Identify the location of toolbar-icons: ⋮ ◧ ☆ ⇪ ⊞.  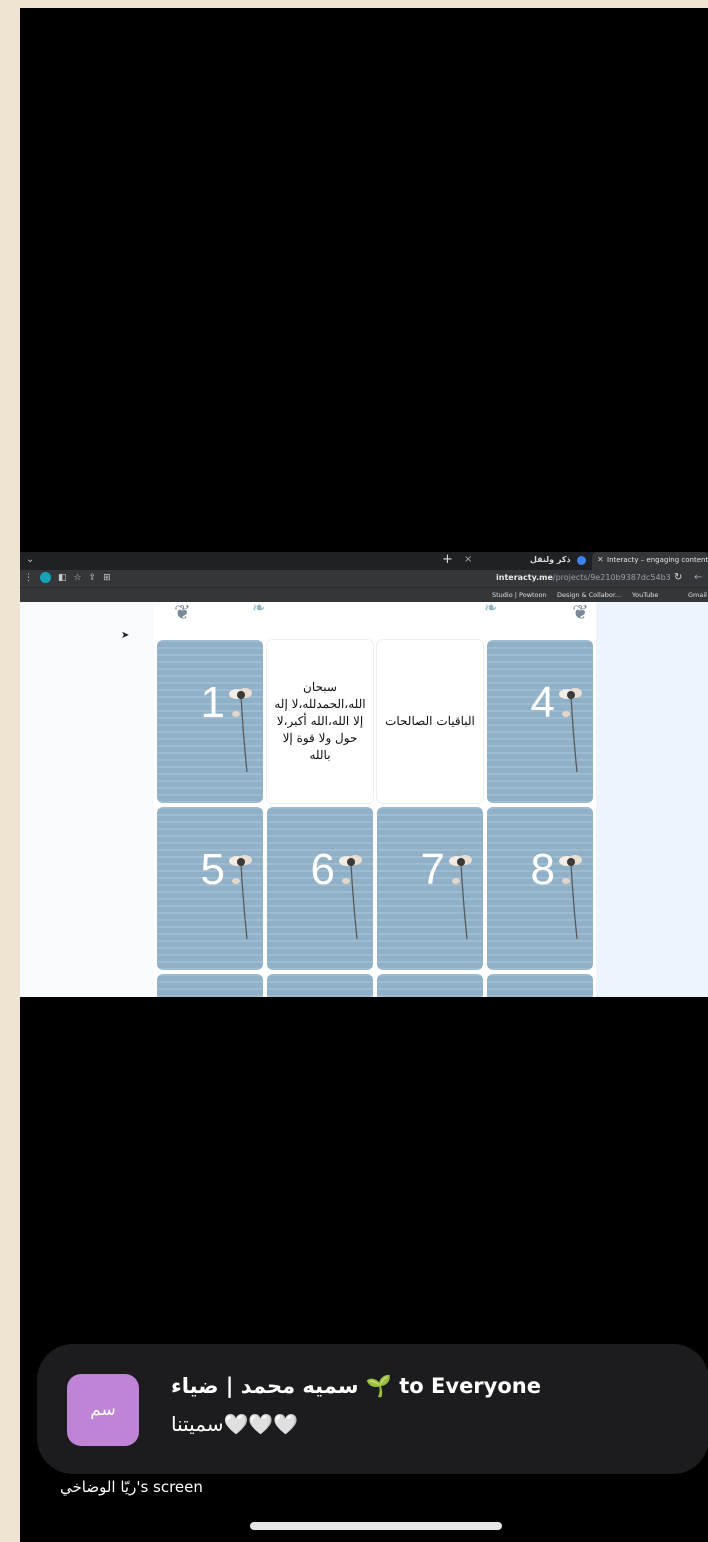
(67, 577).